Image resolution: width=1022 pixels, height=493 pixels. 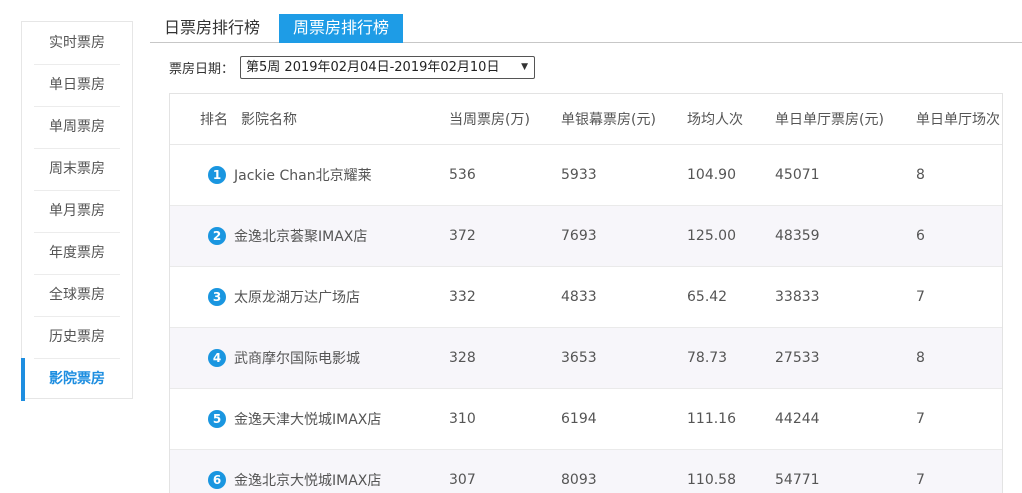 What do you see at coordinates (579, 480) in the screenshot?
I see `per-screen-boxoffice: 8093` at bounding box center [579, 480].